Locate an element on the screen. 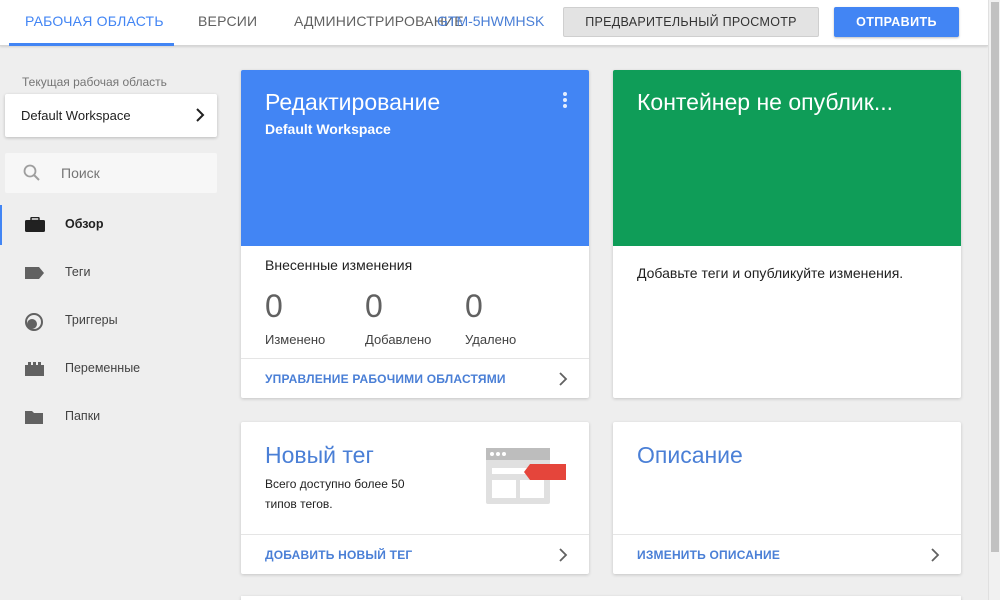 This screenshot has width=1000, height=600. folder-icon is located at coordinates (34, 417).